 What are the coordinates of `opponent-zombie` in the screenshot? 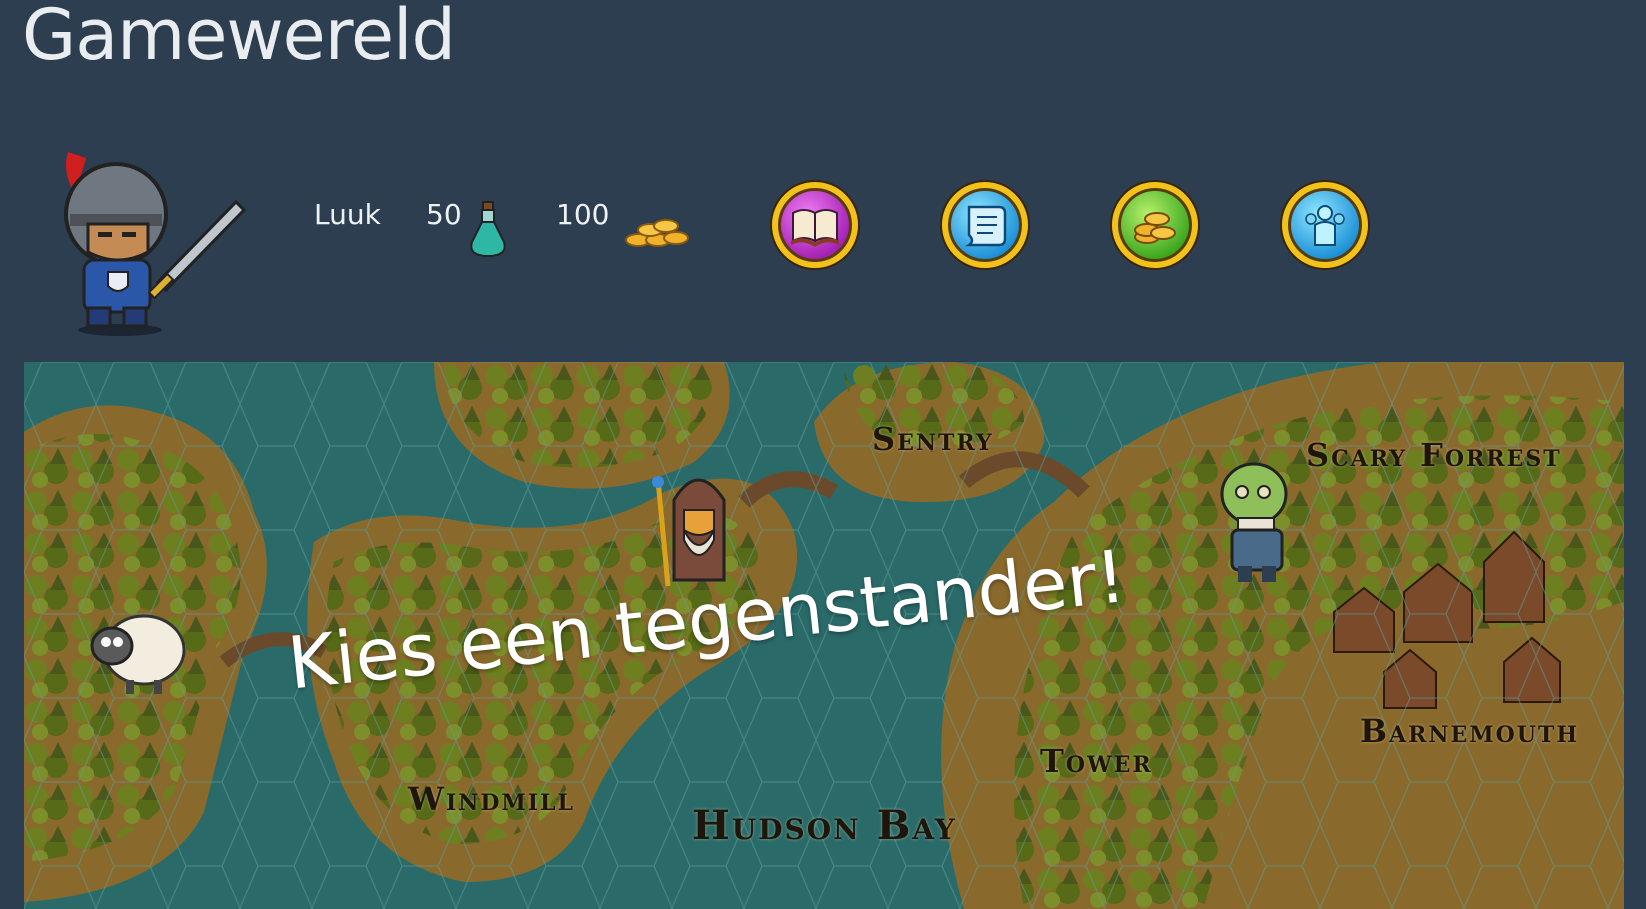 It's located at (1264, 523).